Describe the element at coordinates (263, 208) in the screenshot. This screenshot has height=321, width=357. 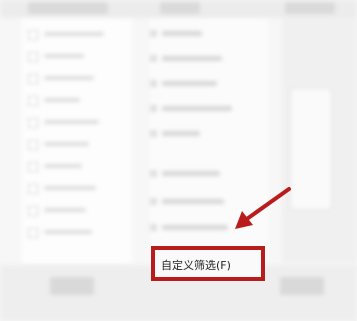
I see `arrow-pointer-icon` at that location.